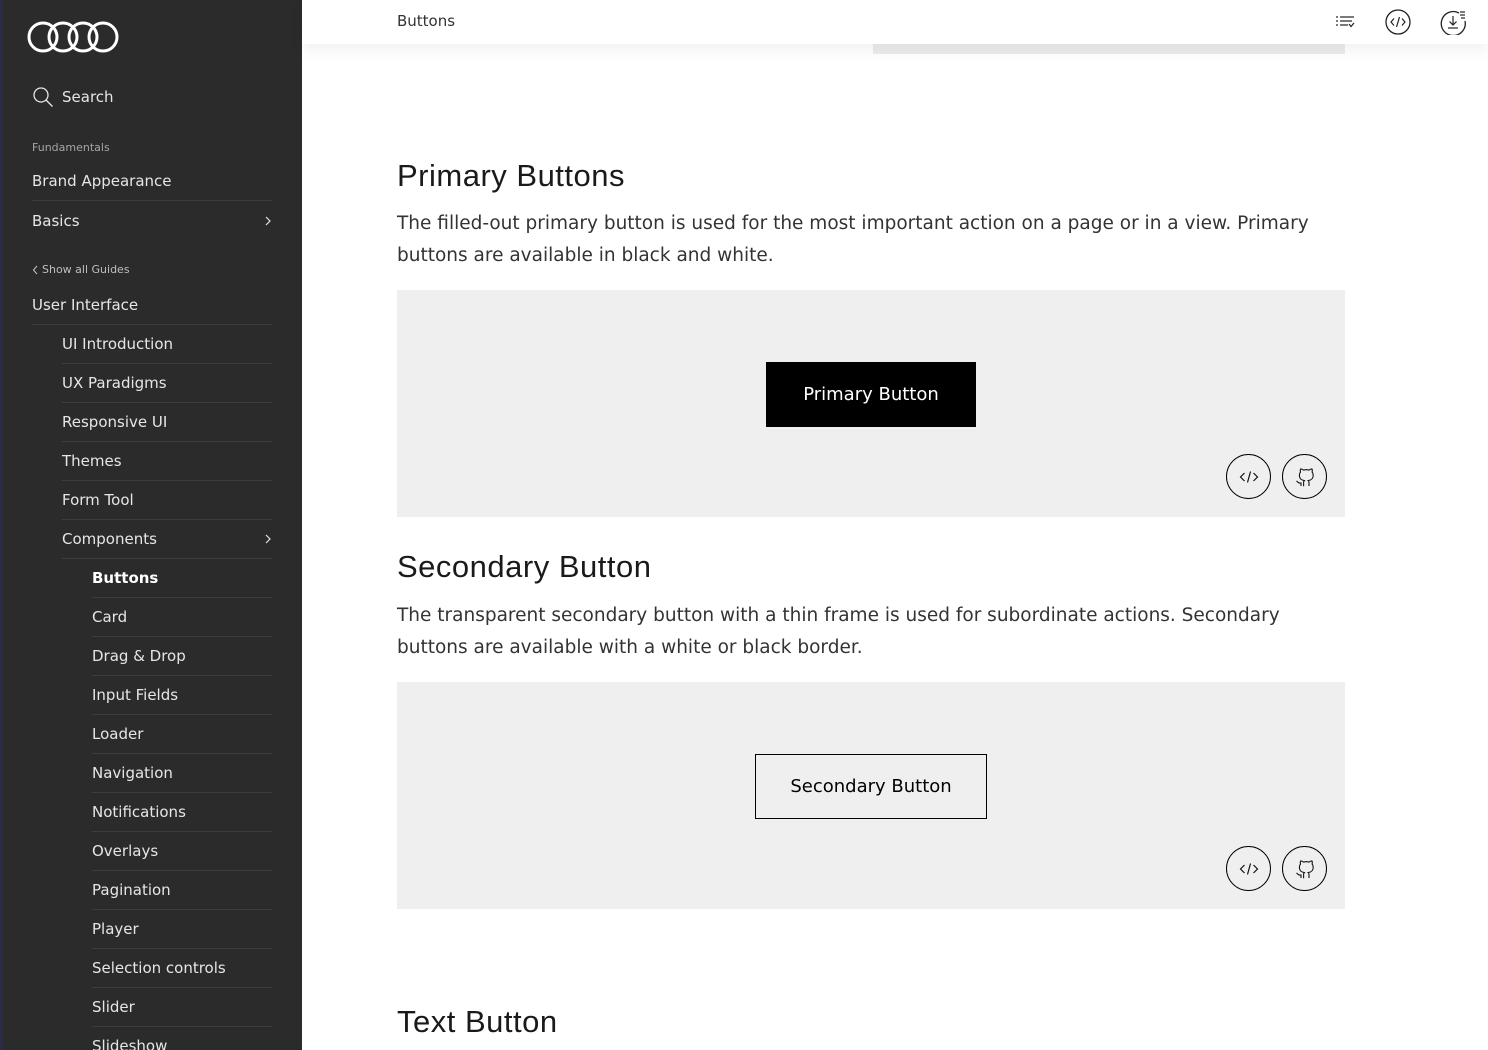 The height and width of the screenshot is (1050, 1488). Describe the element at coordinates (73, 37) in the screenshot. I see `brand-logo` at that location.